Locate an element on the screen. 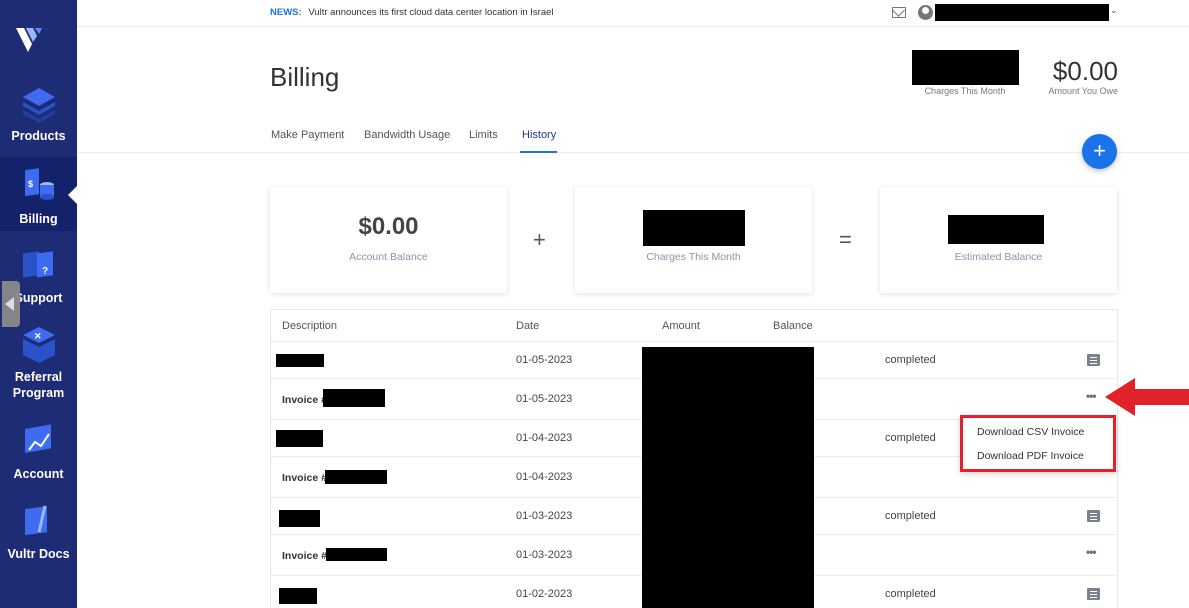 The image size is (1189, 608). account-icon is located at coordinates (37, 438).